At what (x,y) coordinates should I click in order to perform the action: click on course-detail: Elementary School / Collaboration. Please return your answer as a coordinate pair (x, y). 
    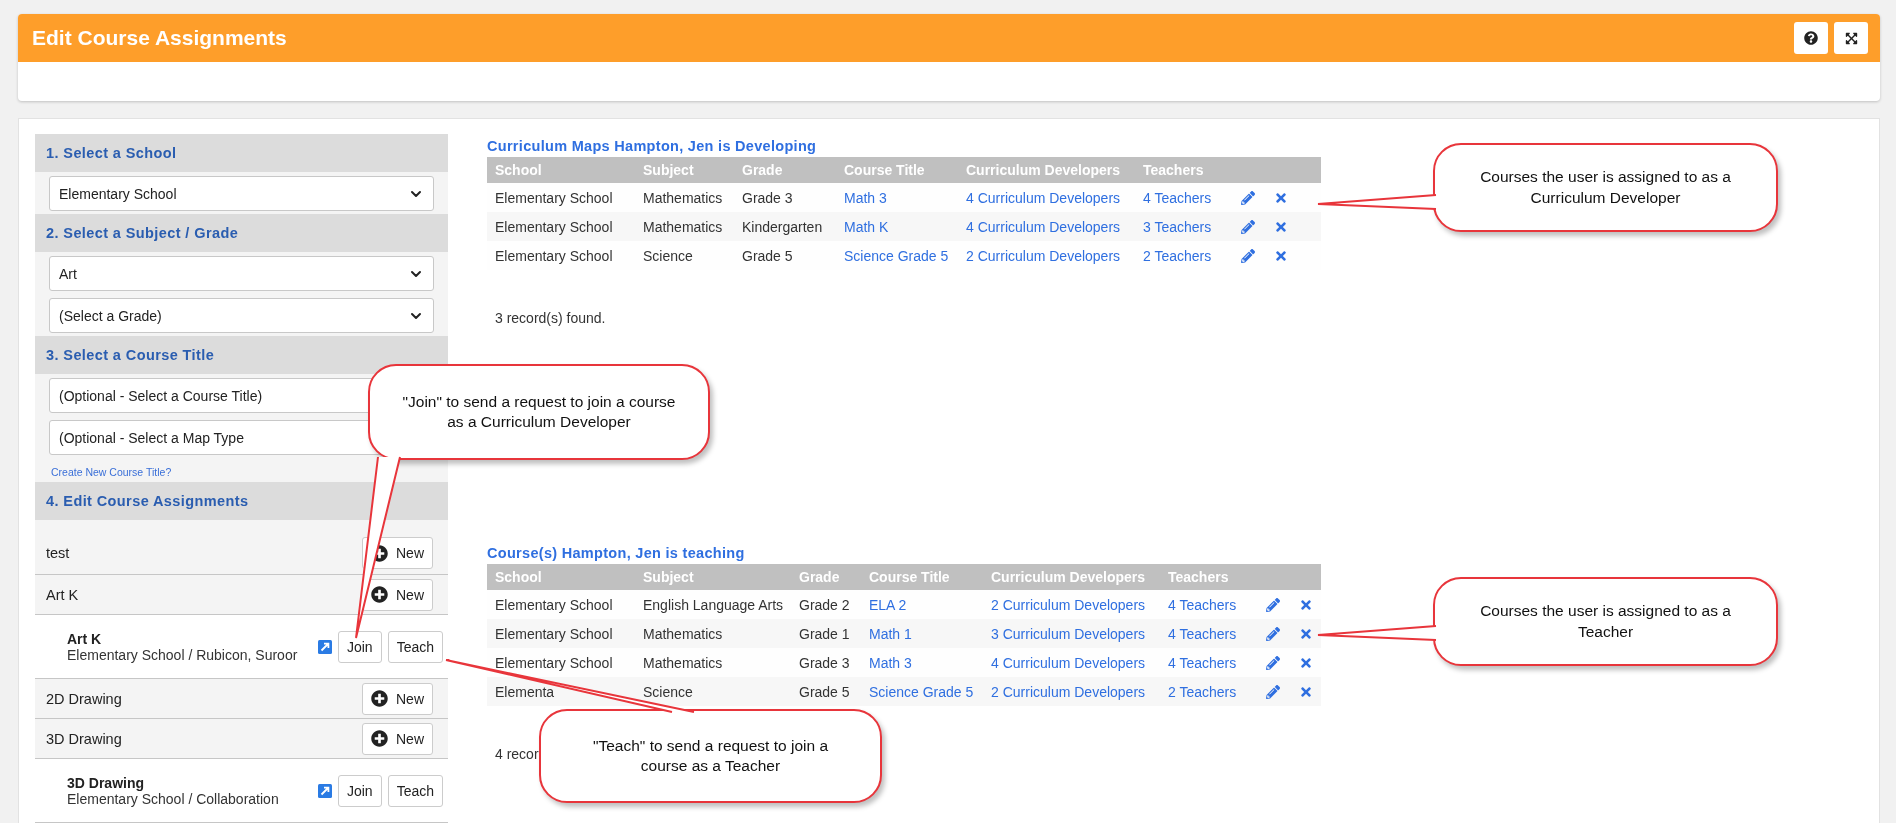
    Looking at the image, I should click on (173, 798).